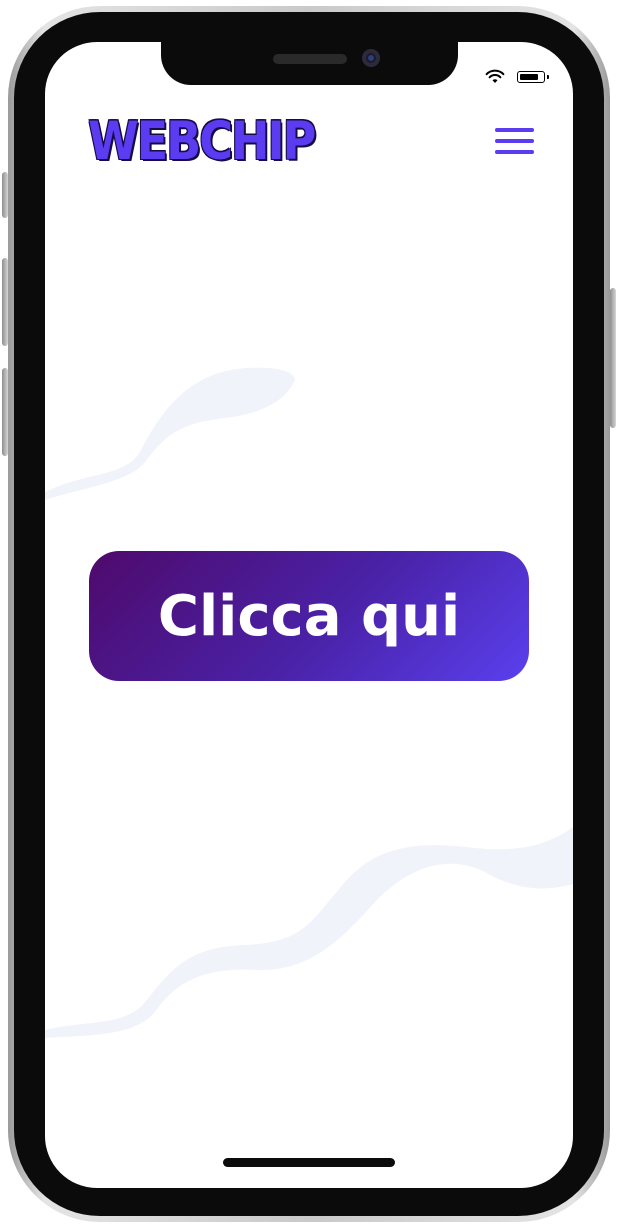 The height and width of the screenshot is (1227, 617). I want to click on cta-button: Clicca qui, so click(309, 616).